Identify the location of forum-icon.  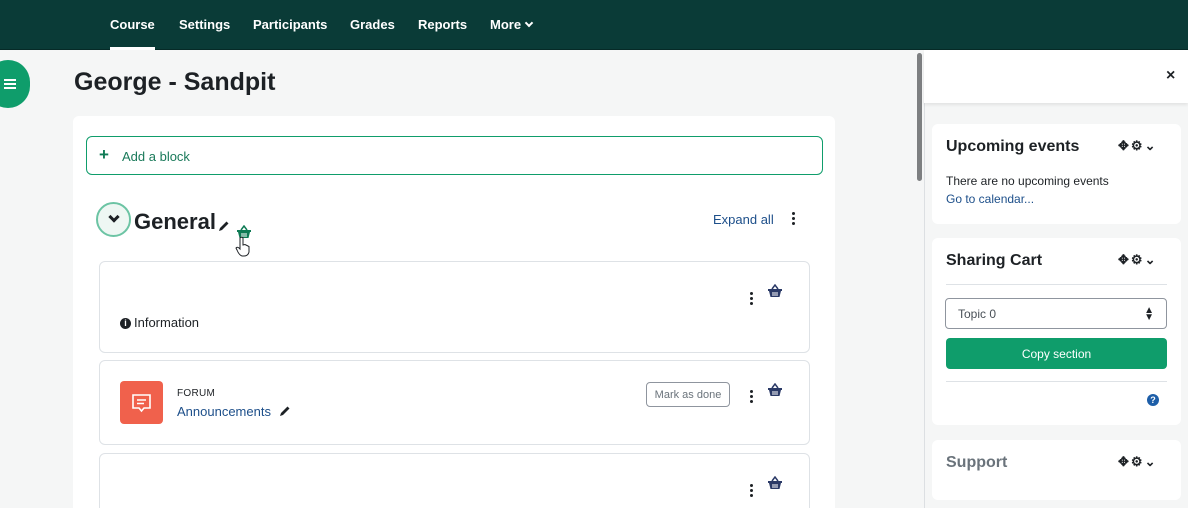
(141, 402).